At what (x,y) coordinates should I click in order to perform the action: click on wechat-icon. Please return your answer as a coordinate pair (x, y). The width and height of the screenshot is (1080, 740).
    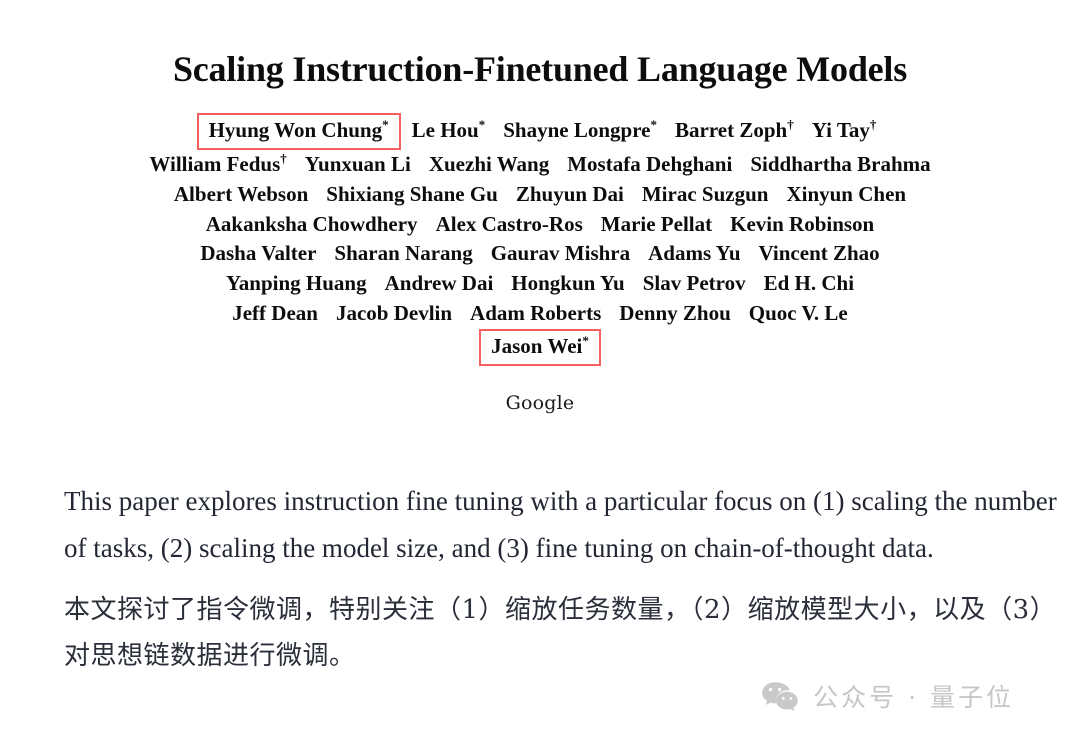
    Looking at the image, I should click on (780, 696).